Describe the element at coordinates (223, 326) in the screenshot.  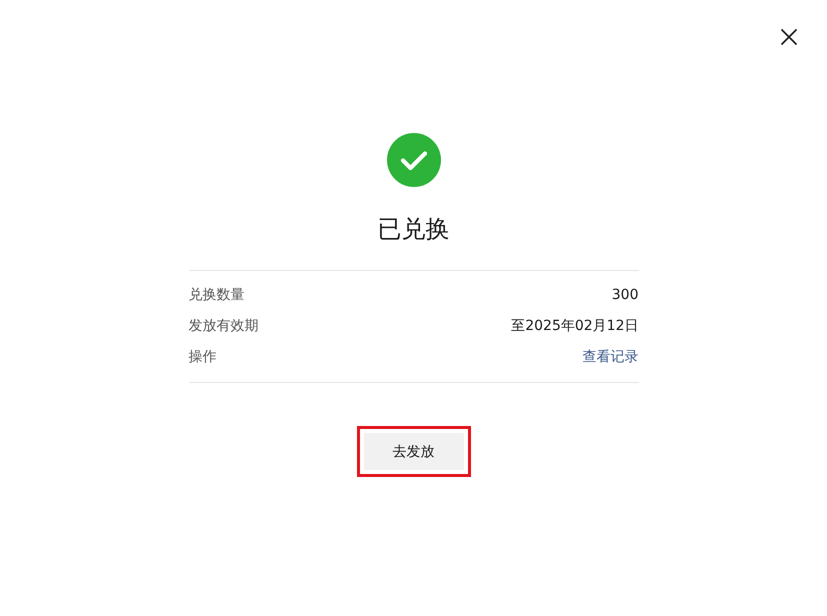
I see `detail-label: 发放有效期` at that location.